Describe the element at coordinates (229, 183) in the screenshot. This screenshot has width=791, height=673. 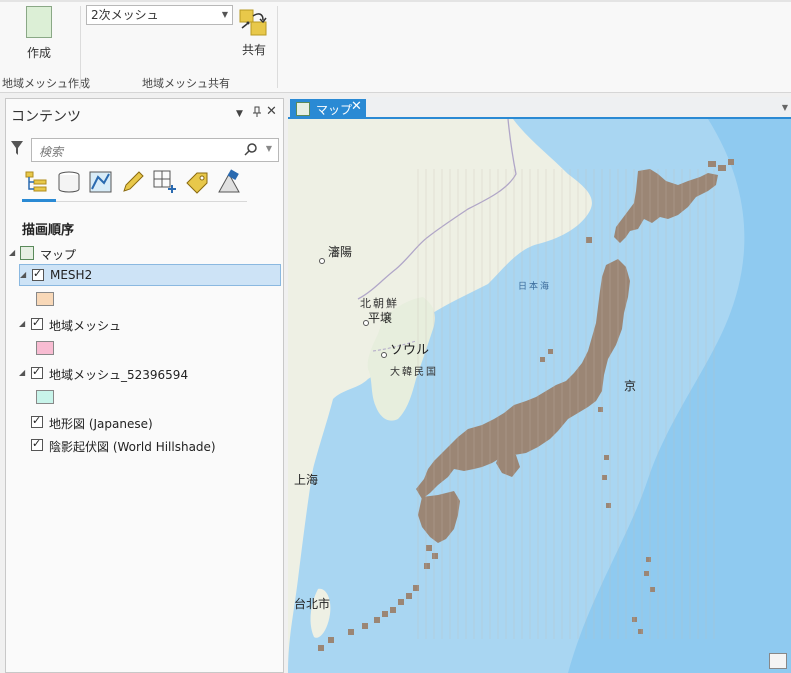
I see `list-by-perspective-icon` at that location.